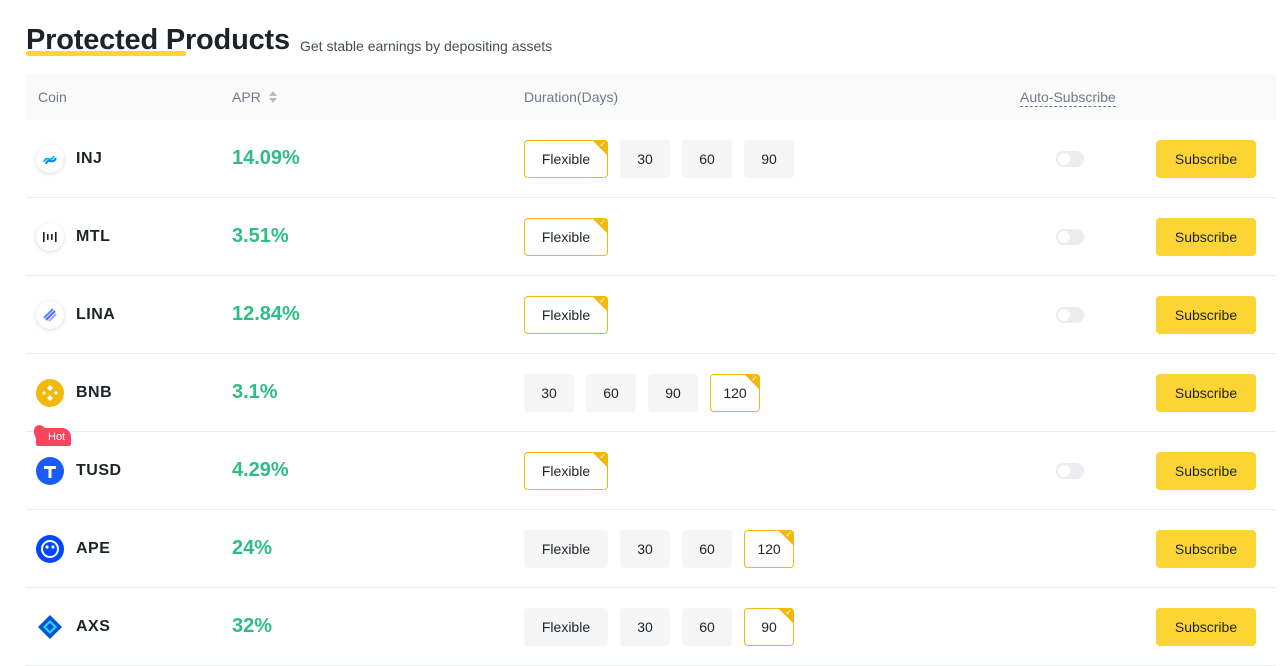  I want to click on apr-value: 32%, so click(252, 626).